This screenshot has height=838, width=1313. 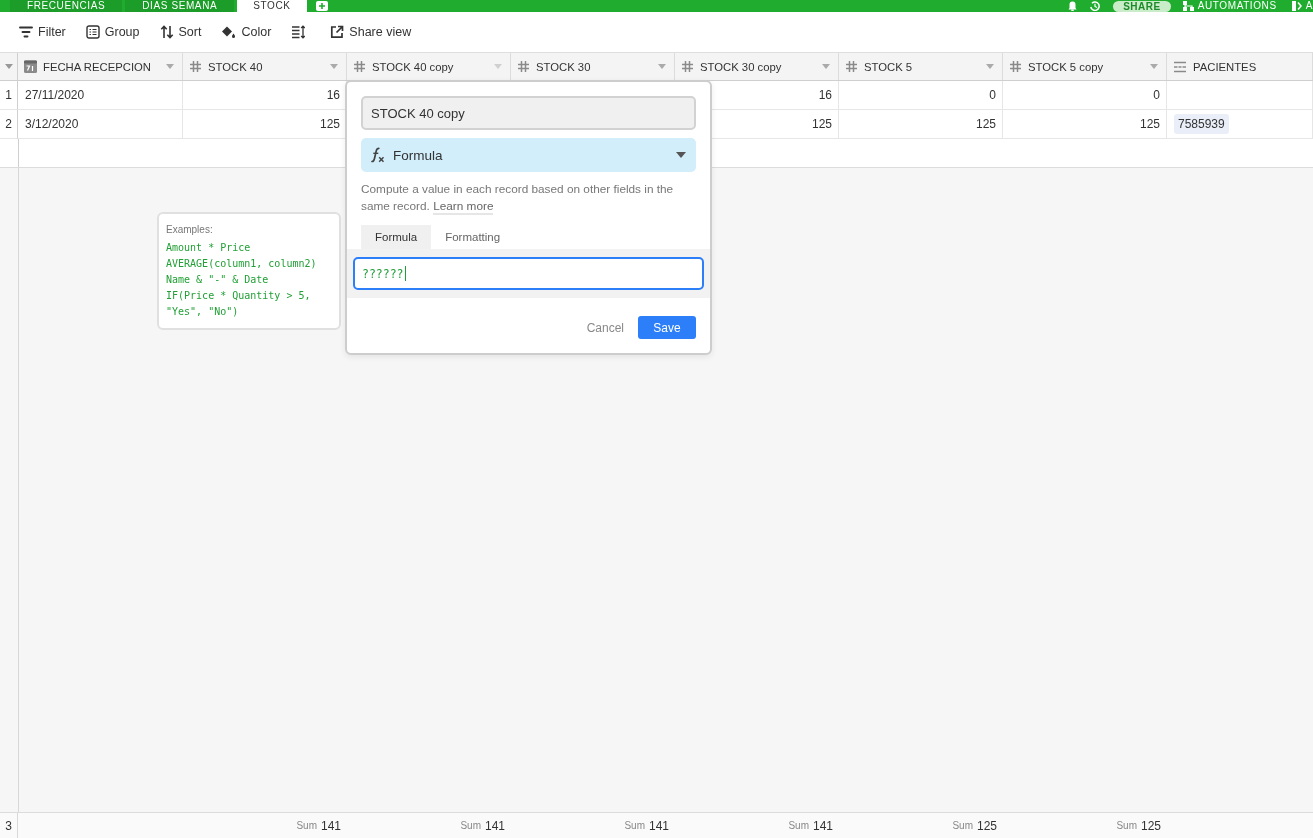 I want to click on bell-icon, so click(x=1073, y=6).